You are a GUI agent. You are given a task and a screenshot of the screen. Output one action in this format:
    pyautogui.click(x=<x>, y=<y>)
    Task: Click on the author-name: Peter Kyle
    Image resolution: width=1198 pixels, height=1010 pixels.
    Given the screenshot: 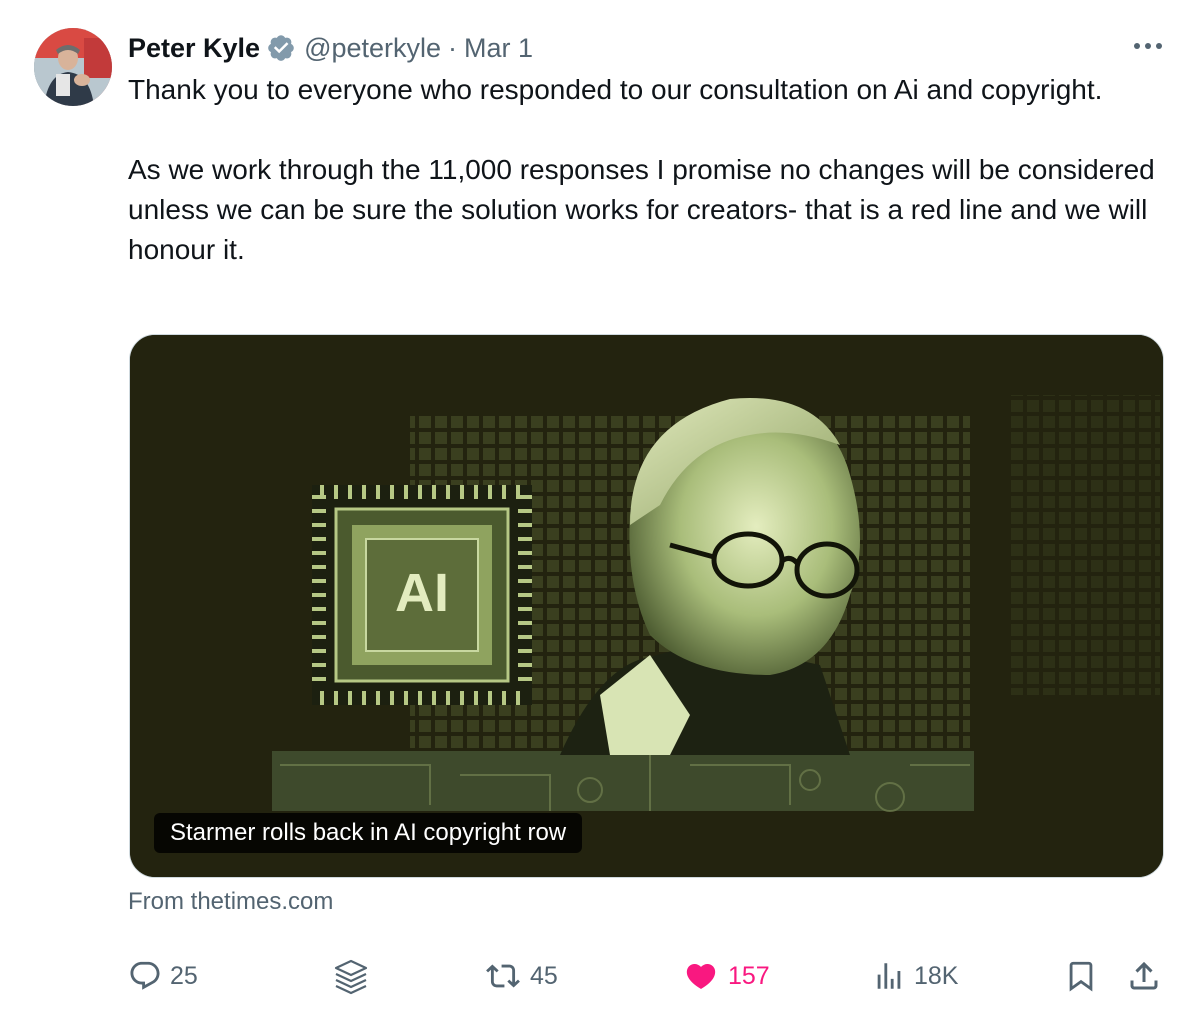 What is the action you would take?
    pyautogui.click(x=194, y=48)
    